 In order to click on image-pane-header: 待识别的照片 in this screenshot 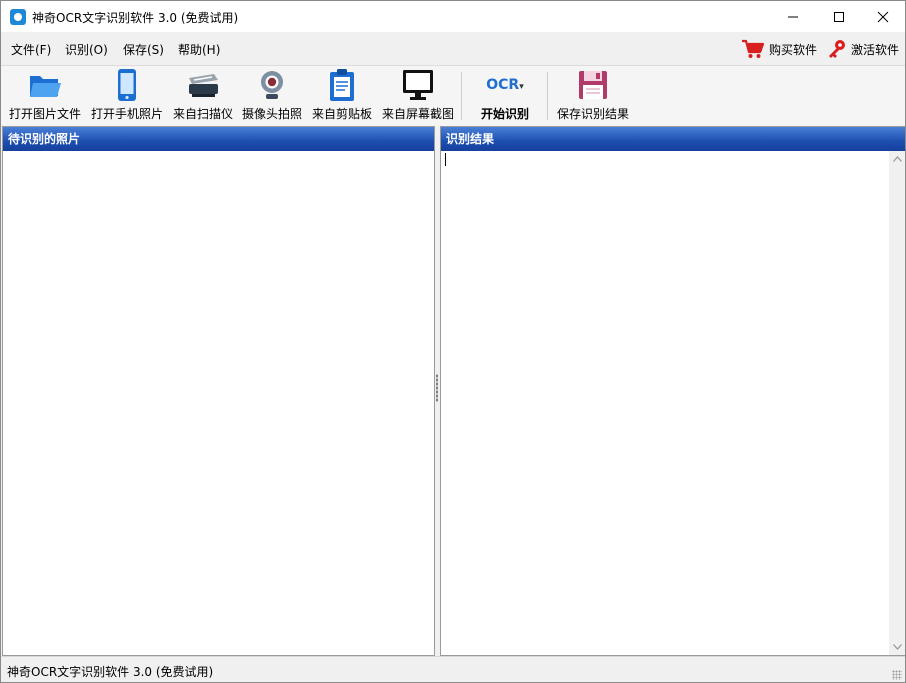, I will do `click(218, 139)`.